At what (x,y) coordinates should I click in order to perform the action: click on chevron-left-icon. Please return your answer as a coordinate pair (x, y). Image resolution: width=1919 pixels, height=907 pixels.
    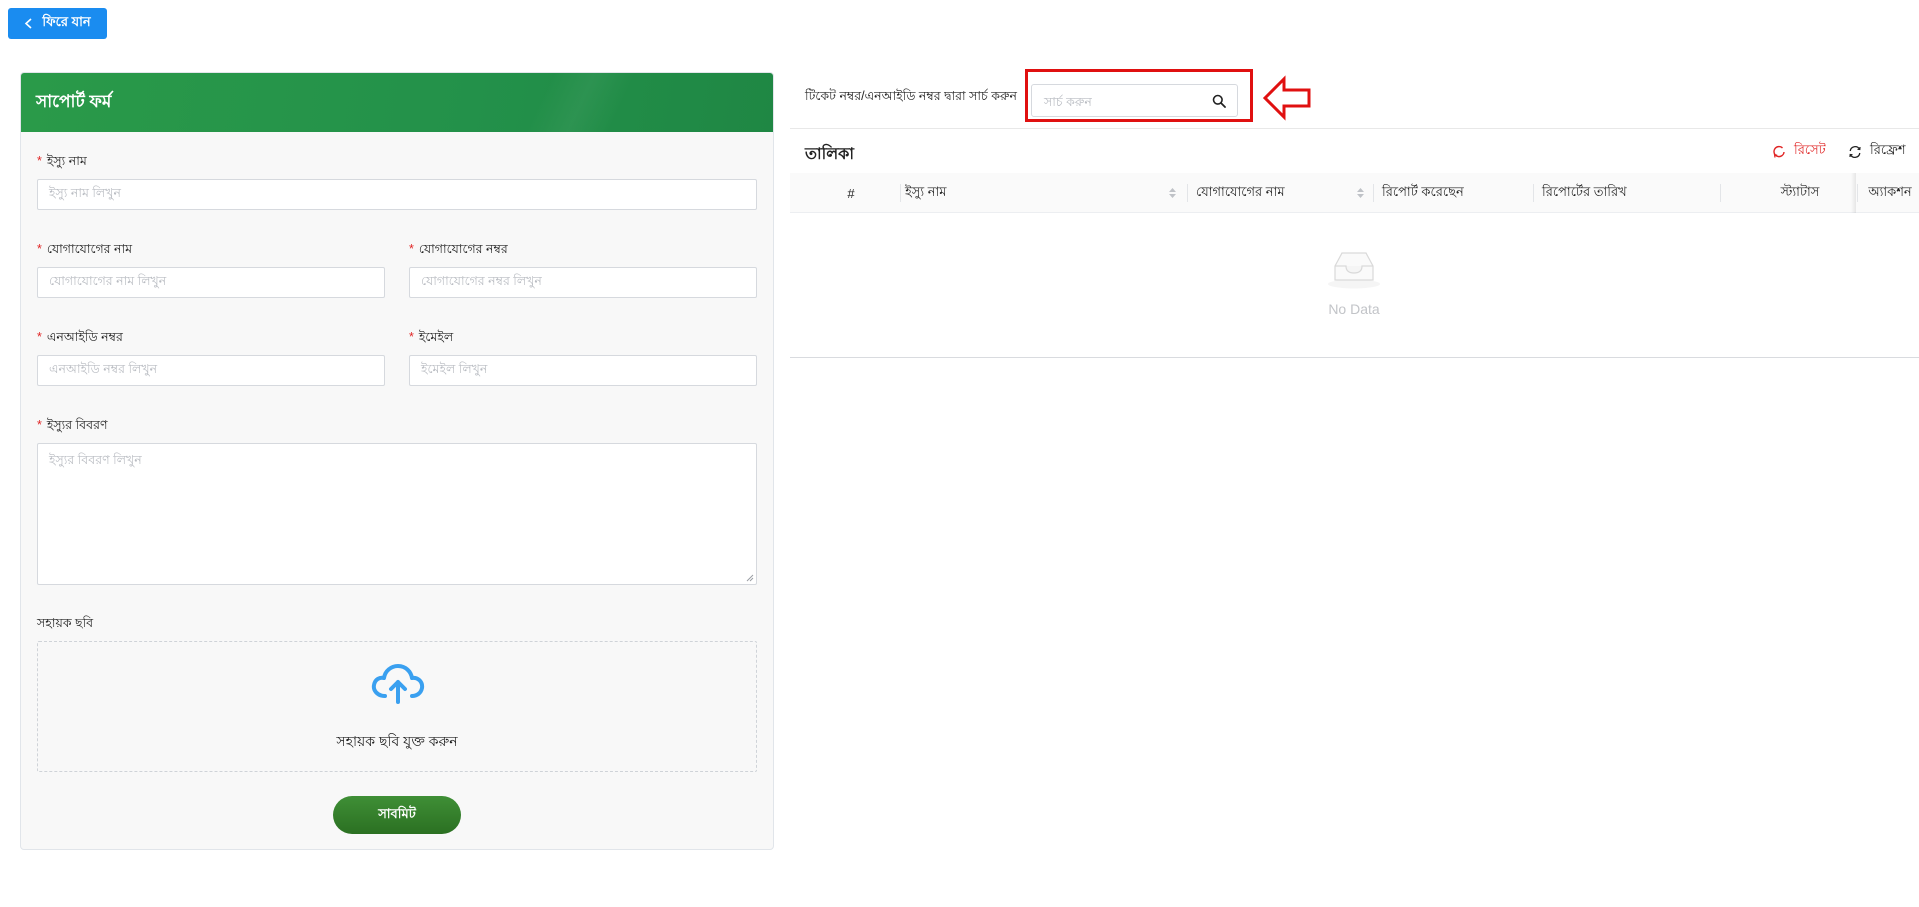
    Looking at the image, I should click on (28, 23).